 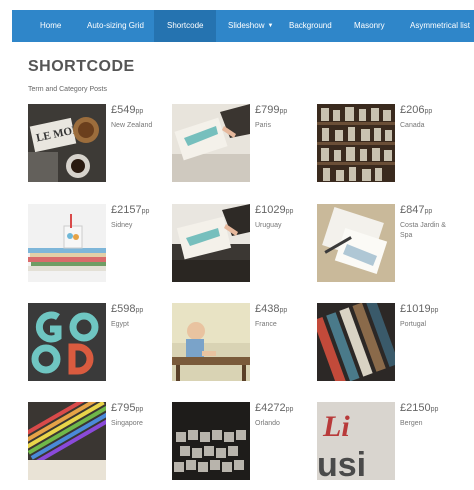 I want to click on post-card: LE MON £549pp New Zealand, so click(x=98, y=144).